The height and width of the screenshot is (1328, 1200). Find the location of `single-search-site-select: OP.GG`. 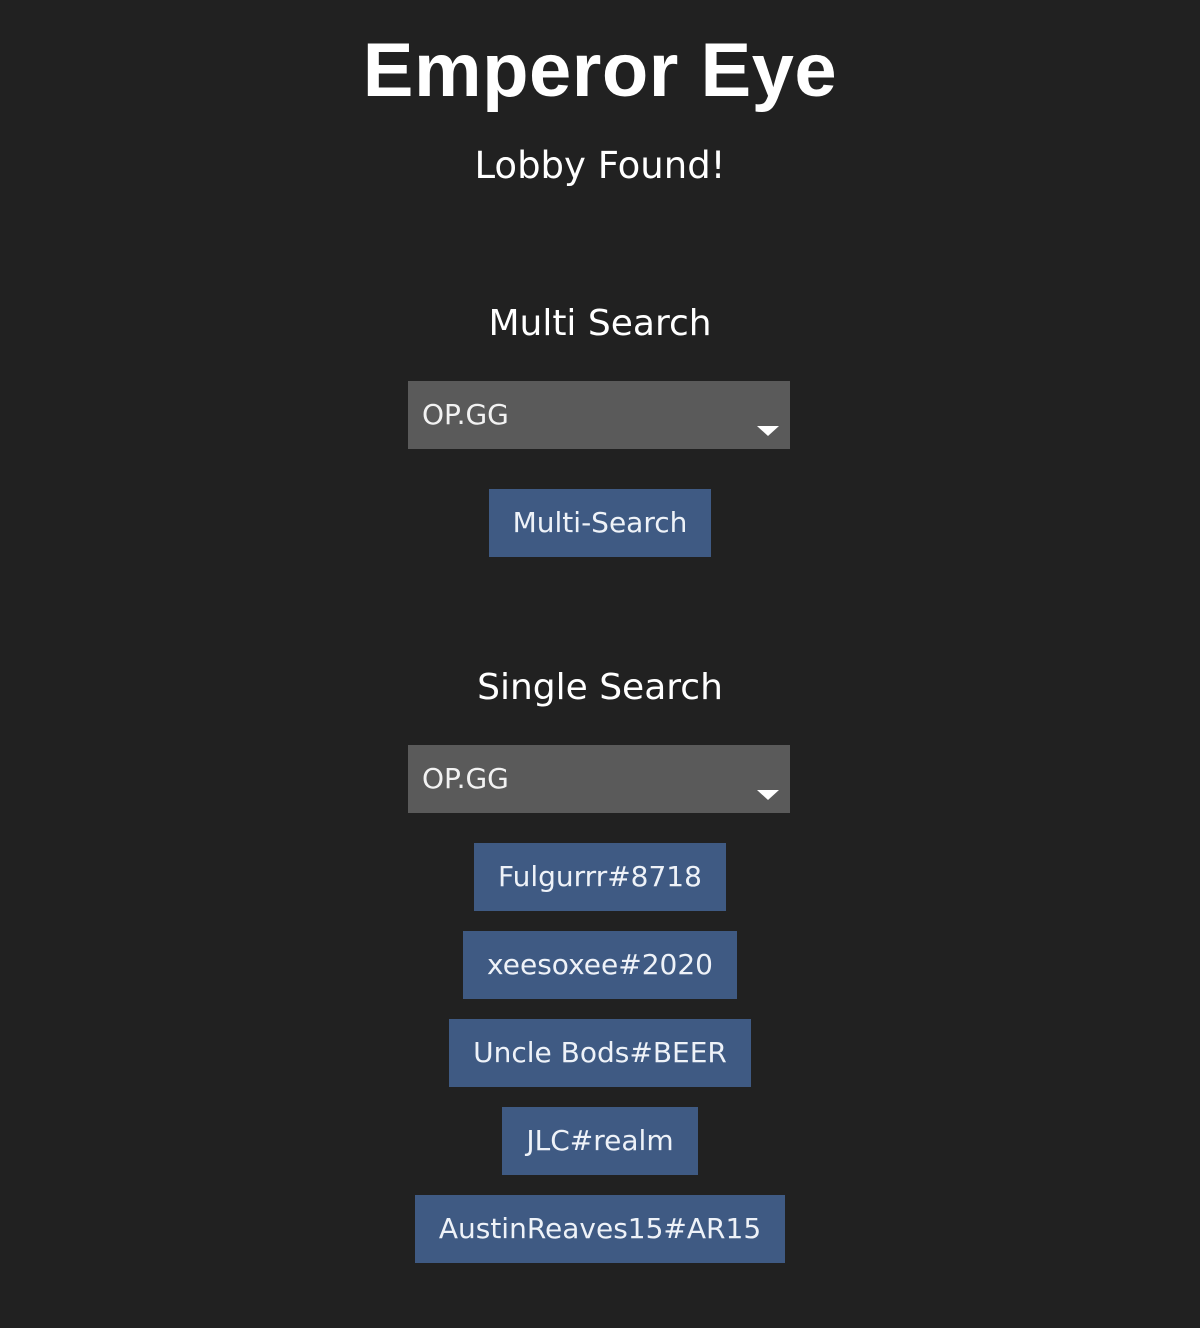

single-search-site-select: OP.GG is located at coordinates (599, 779).